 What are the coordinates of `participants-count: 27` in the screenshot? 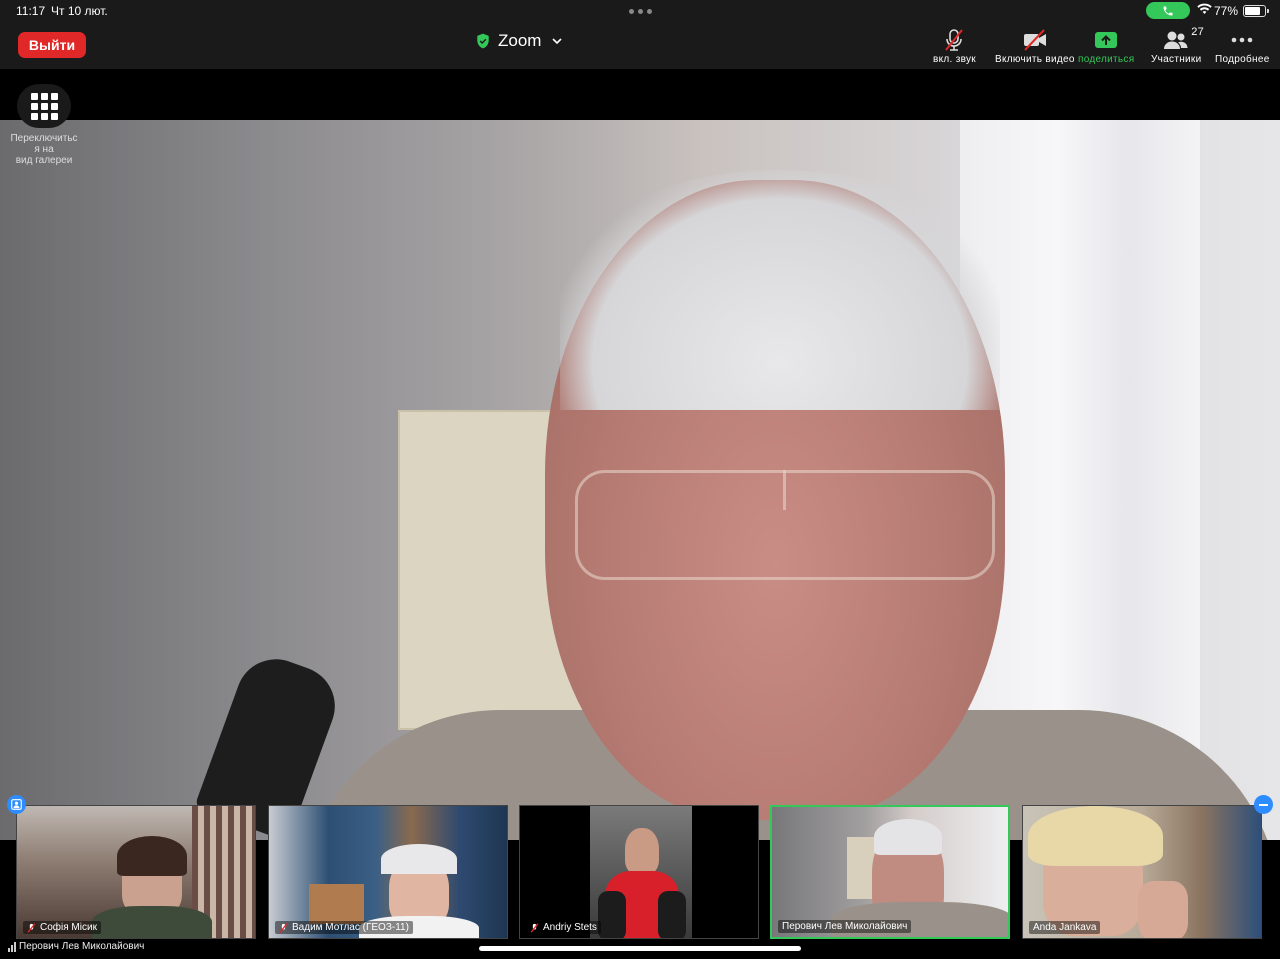 It's located at (1198, 32).